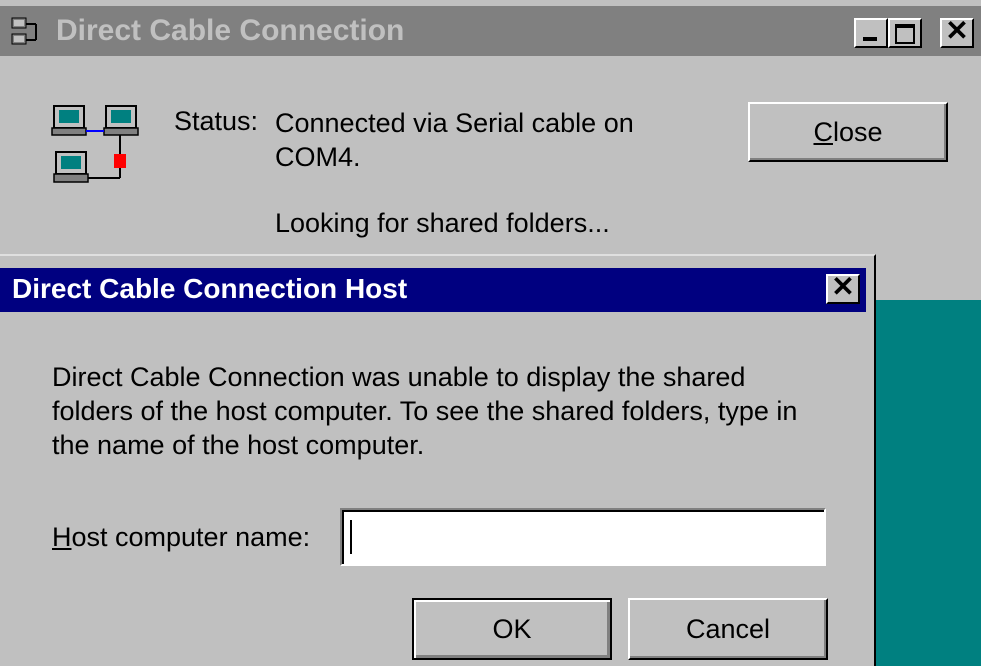 The width and height of the screenshot is (981, 666). What do you see at coordinates (95, 144) in the screenshot?
I see `cable-connection-icon` at bounding box center [95, 144].